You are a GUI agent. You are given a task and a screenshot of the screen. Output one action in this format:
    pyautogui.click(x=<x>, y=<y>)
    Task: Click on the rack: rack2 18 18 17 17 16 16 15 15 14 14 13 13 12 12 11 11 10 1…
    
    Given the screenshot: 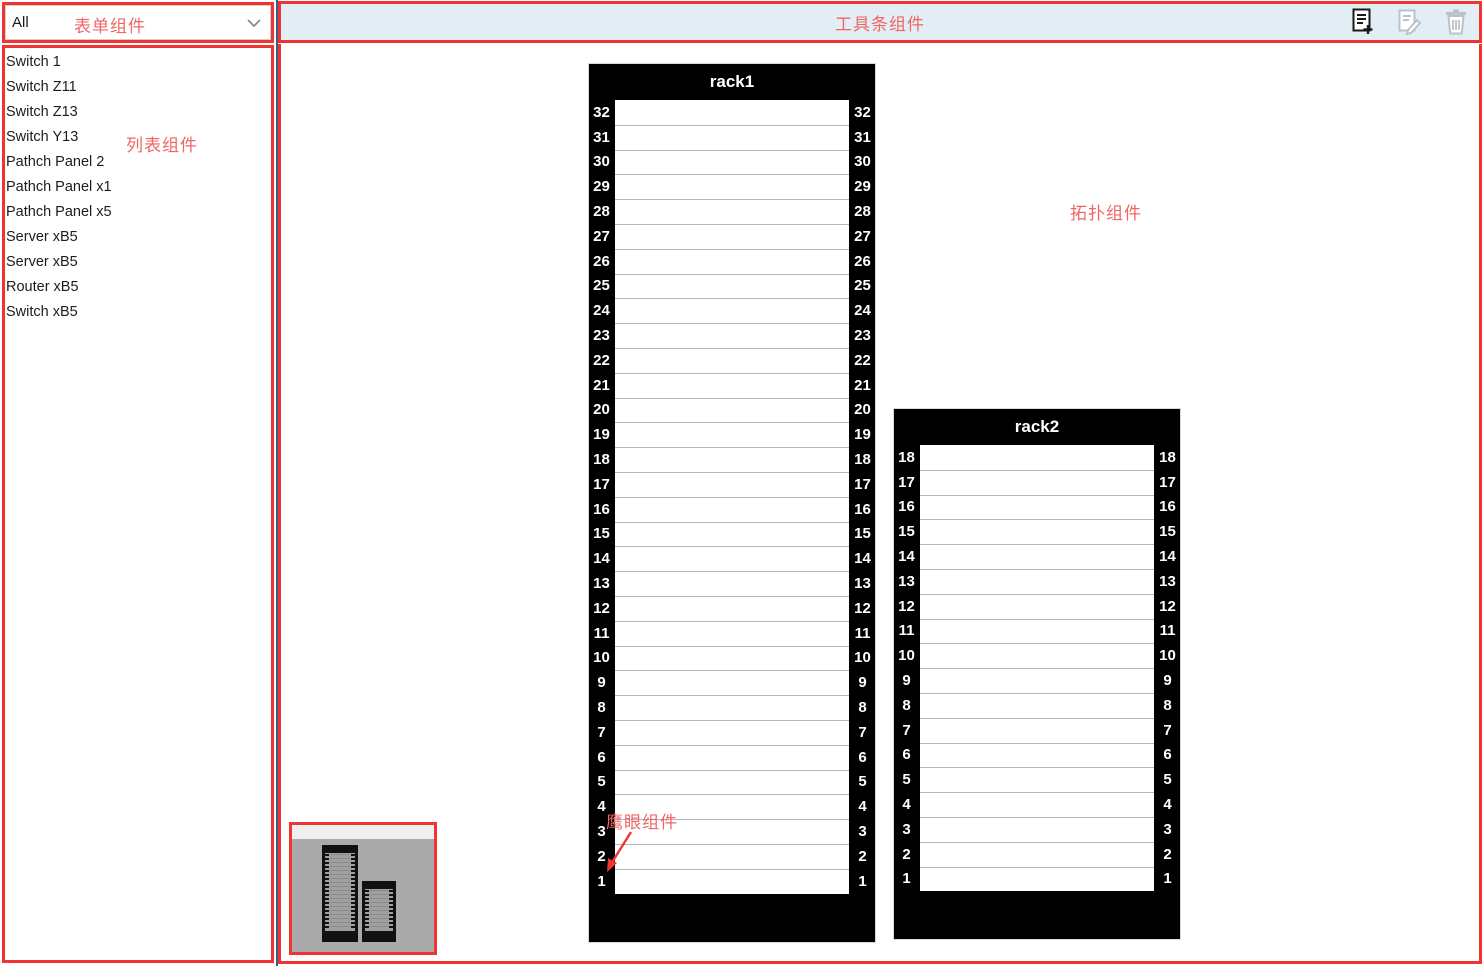 What is the action you would take?
    pyautogui.click(x=1037, y=674)
    